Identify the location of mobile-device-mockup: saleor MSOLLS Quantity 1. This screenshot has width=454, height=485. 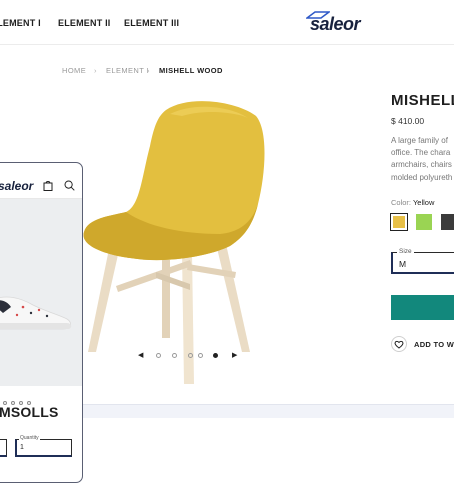
(41, 322).